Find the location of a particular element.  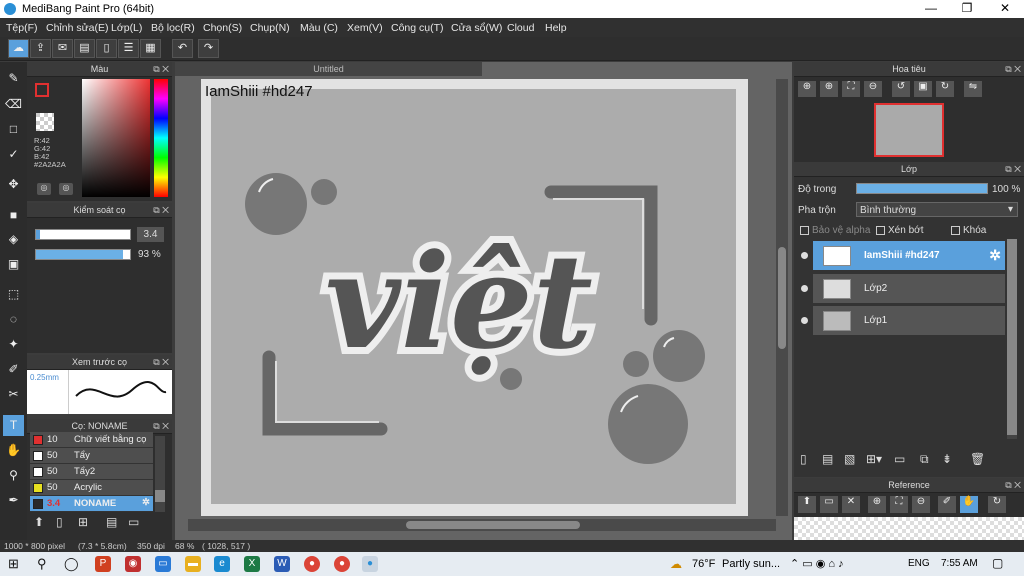

fill-shape-icon: ■ is located at coordinates (13, 215).